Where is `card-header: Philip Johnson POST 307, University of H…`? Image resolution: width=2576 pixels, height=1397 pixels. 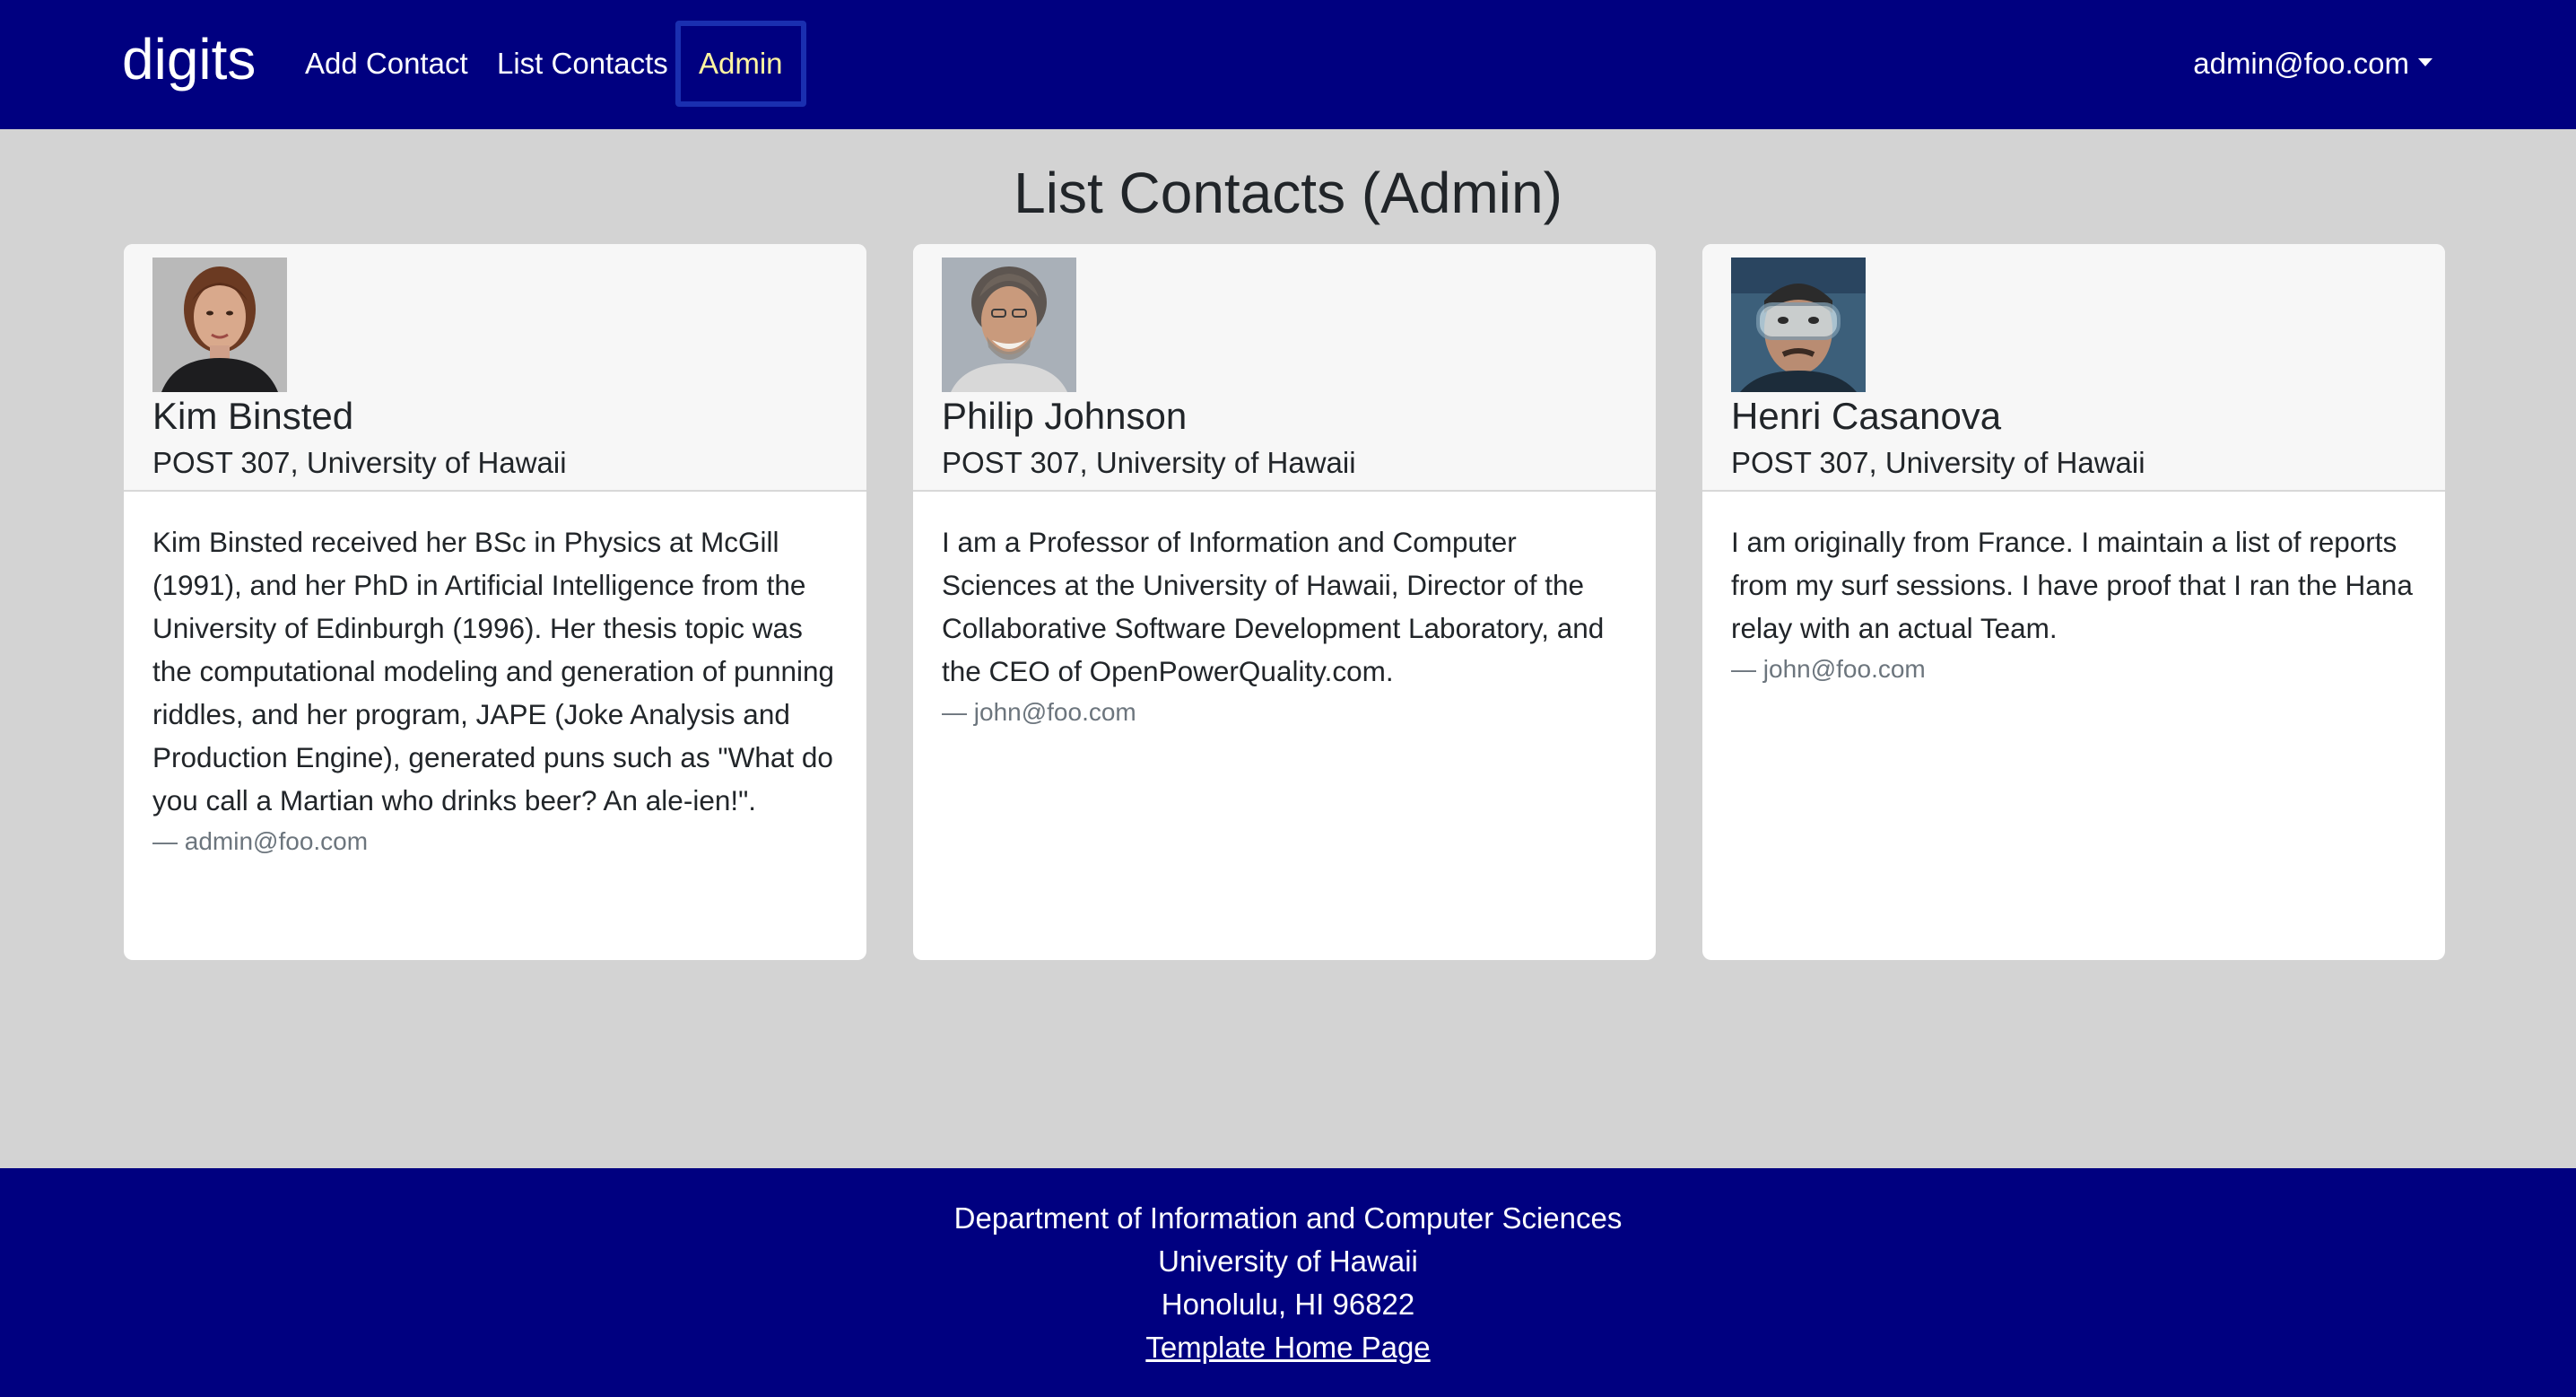
card-header: Philip Johnson POST 307, University of H… is located at coordinates (1284, 368).